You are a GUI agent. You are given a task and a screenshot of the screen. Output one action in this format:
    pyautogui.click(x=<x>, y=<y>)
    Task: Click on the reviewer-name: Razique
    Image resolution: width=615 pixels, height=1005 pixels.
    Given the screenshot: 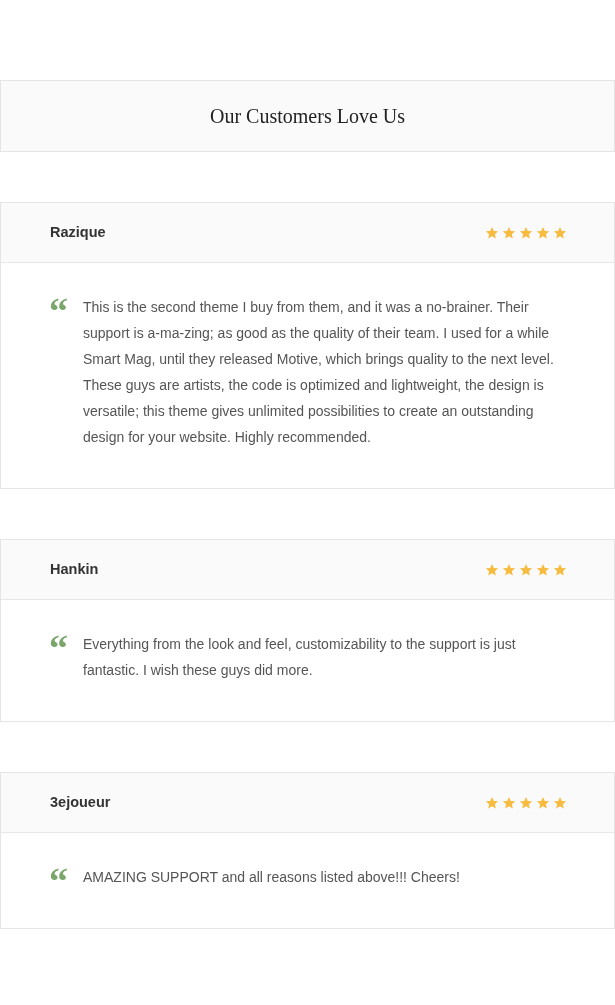 What is the action you would take?
    pyautogui.click(x=78, y=232)
    